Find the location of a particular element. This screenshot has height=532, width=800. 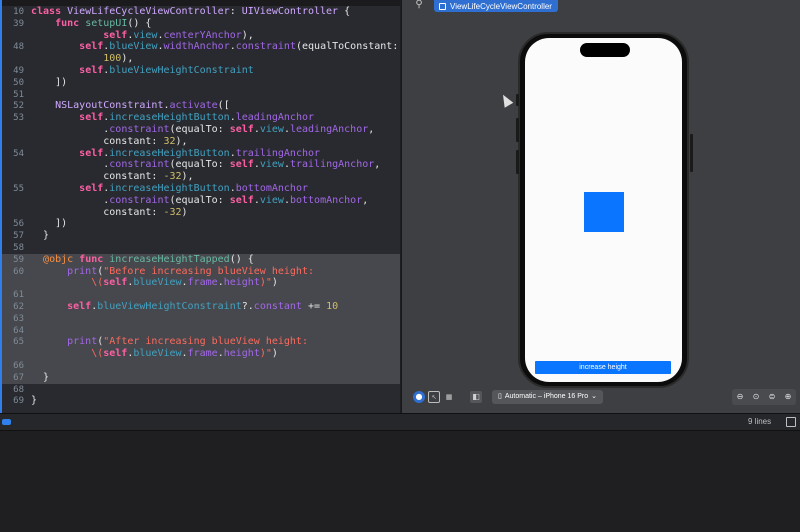

code-token: : is located at coordinates (235, 11).